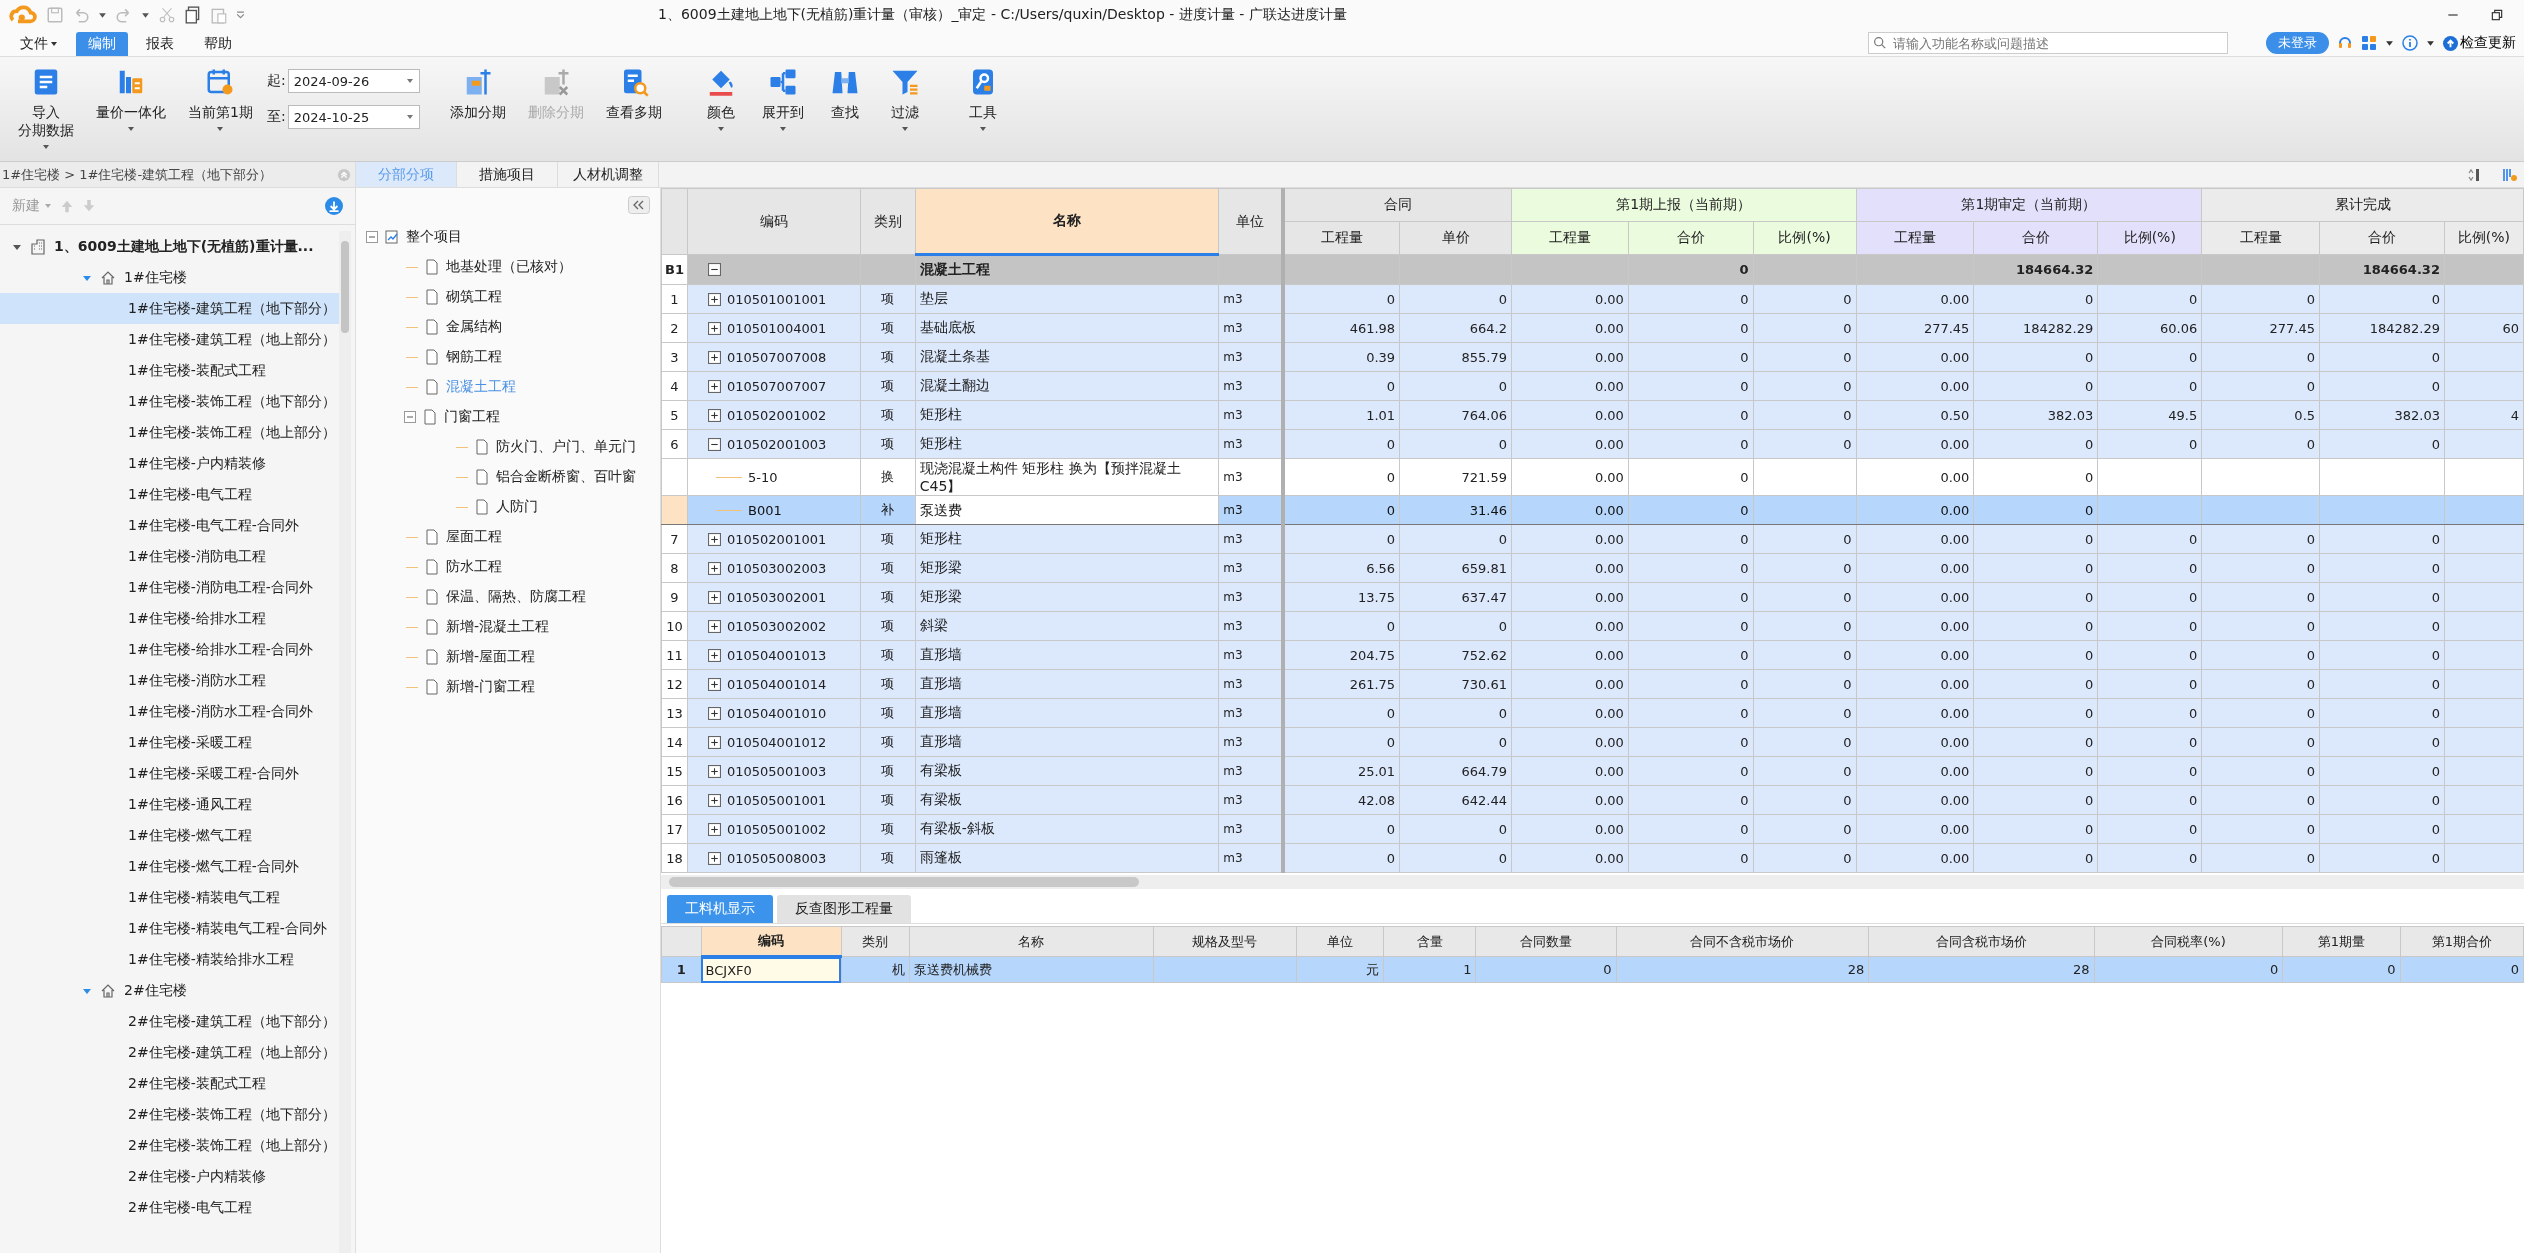 The width and height of the screenshot is (2524, 1253). Describe the element at coordinates (2048, 43) in the screenshot. I see `search-field: 请输入功能名称或问题描述` at that location.